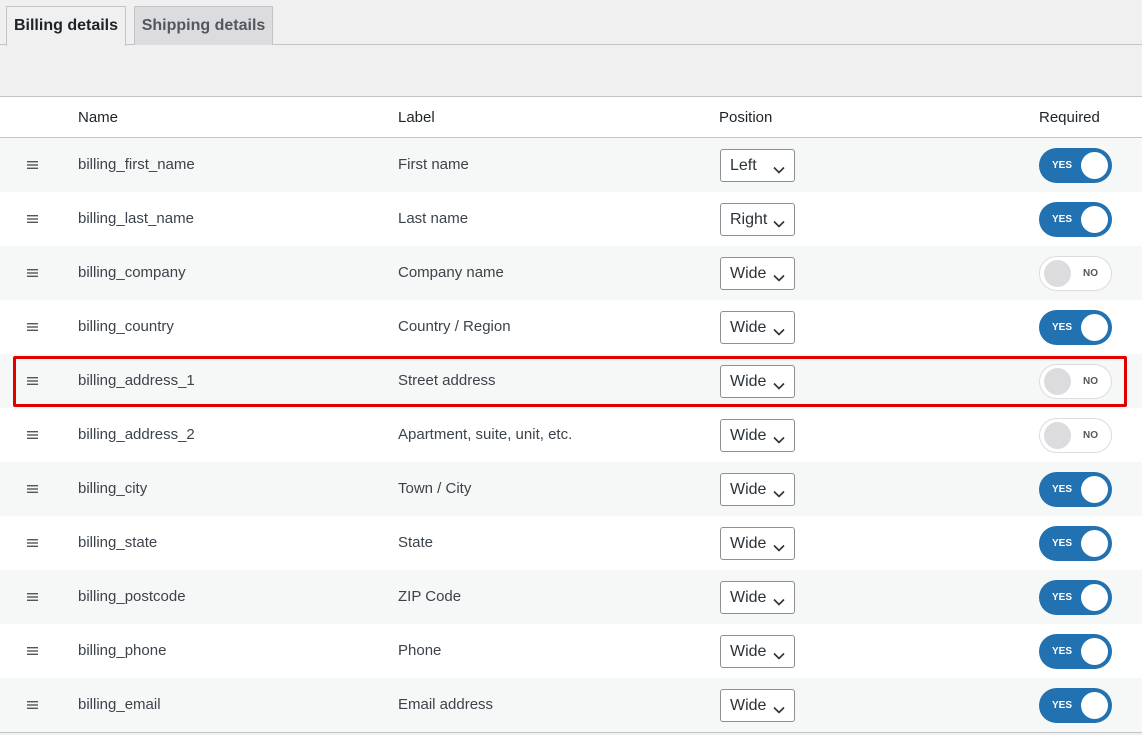  Describe the element at coordinates (446, 704) in the screenshot. I see `field-label: Email address` at that location.